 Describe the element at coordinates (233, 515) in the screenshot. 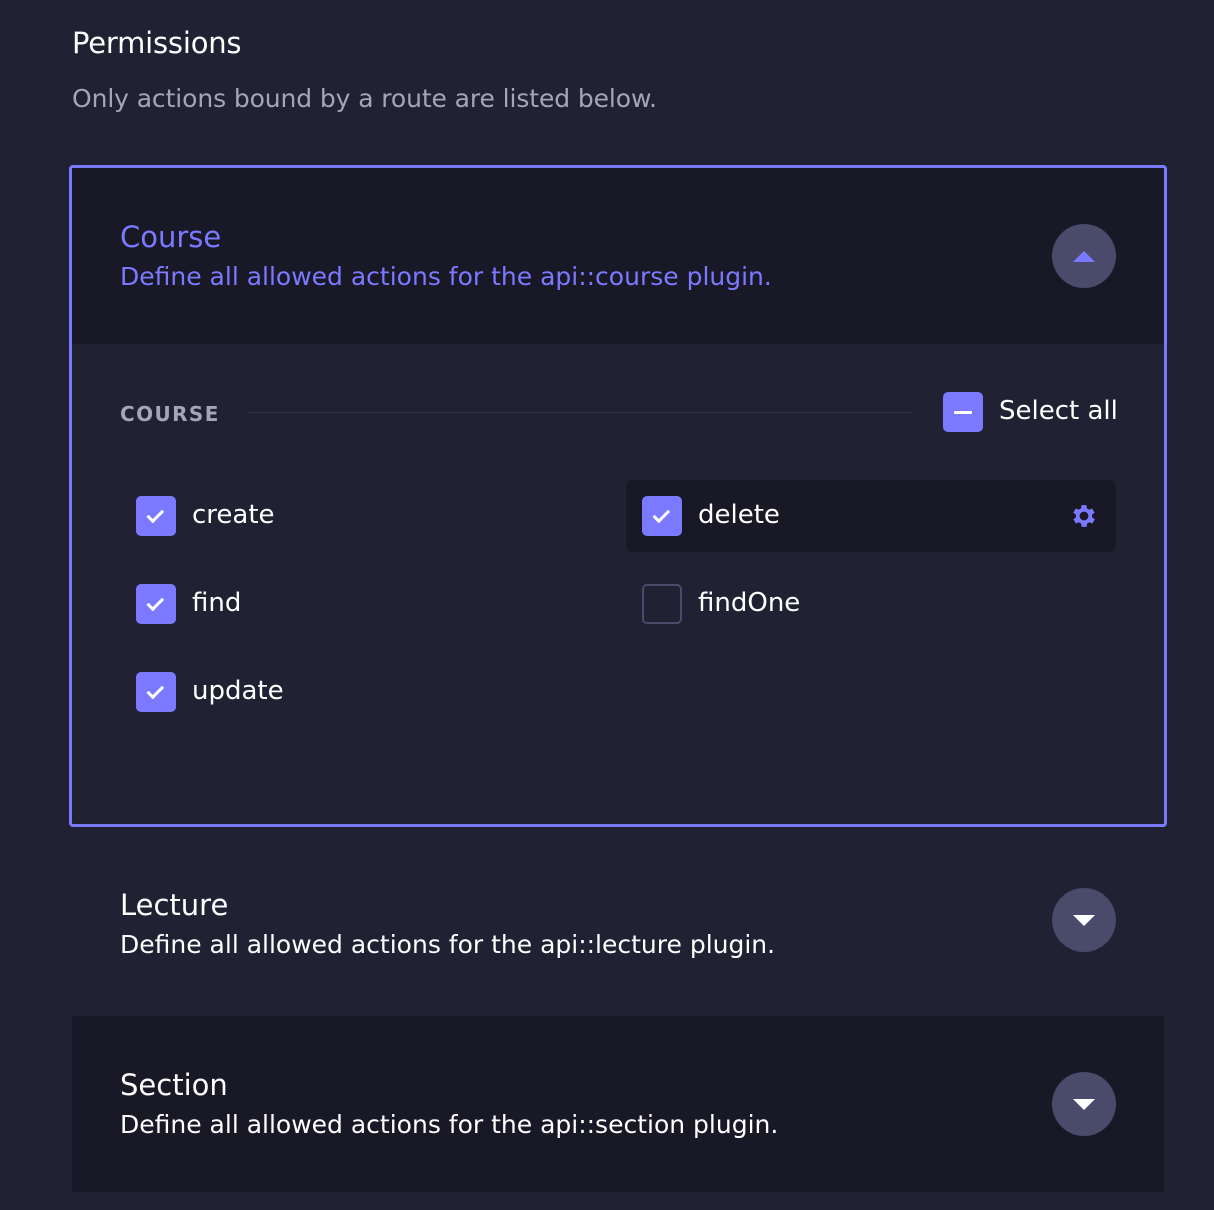

I see `permission-label-create: create` at that location.